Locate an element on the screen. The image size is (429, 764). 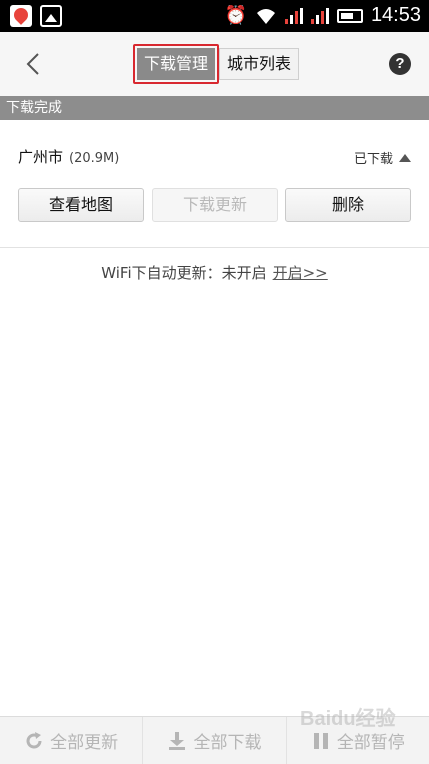
header: 下载管理 城市列表 ? is located at coordinates (214, 64).